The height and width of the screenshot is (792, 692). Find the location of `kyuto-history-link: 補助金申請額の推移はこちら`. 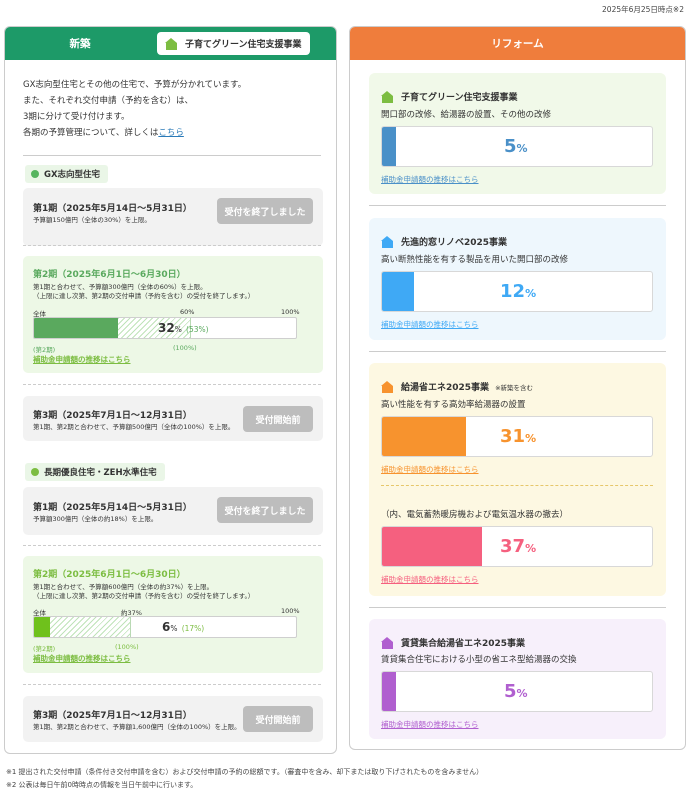

kyuto-history-link: 補助金申請額の推移はこちら is located at coordinates (430, 469).